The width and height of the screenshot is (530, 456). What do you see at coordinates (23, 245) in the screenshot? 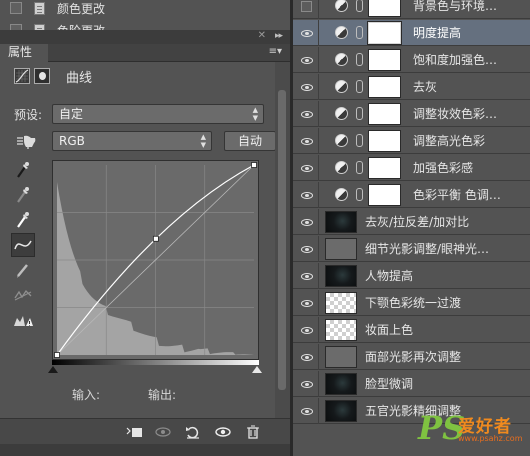
I see `edit-points-icon` at bounding box center [23, 245].